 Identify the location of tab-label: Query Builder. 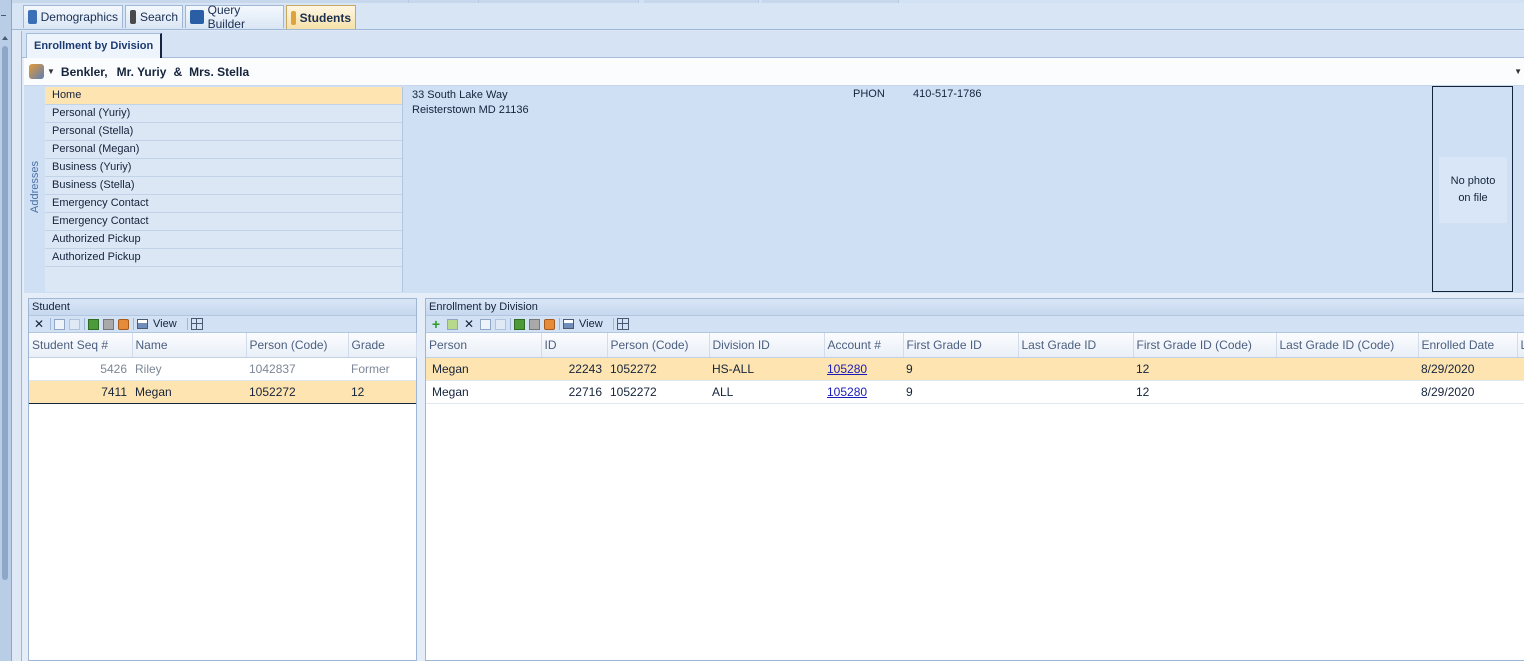
(226, 17).